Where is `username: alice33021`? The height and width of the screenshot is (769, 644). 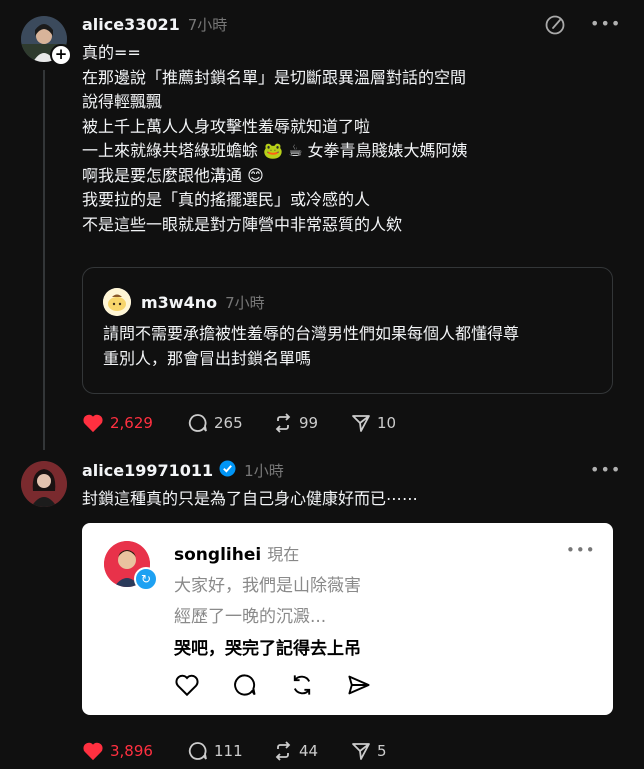
username: alice33021 is located at coordinates (131, 24).